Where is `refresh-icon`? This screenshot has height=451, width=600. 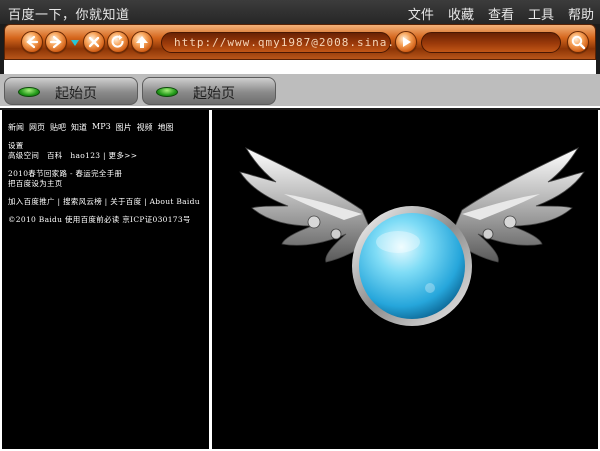
refresh-icon is located at coordinates (118, 42).